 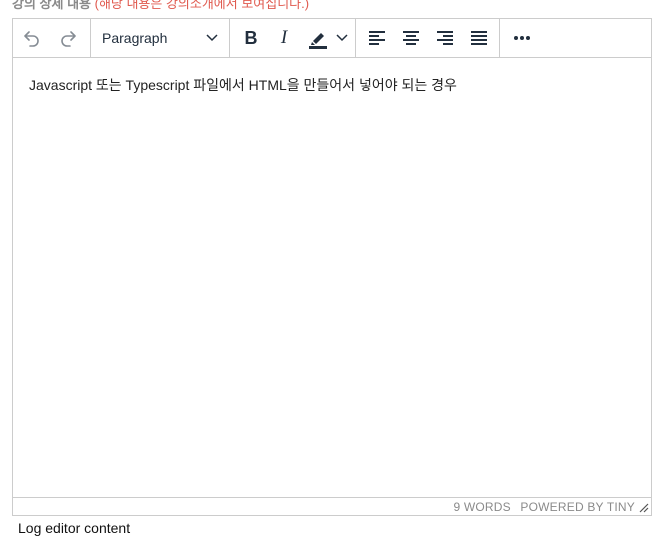 I want to click on bold-icon: B, so click(x=251, y=37).